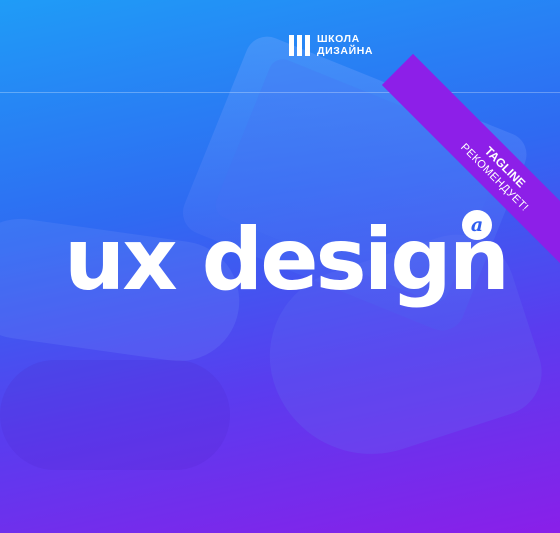 The width and height of the screenshot is (560, 533). I want to click on school-logo: ШКОЛА ДИЗАЙНА, so click(331, 45).